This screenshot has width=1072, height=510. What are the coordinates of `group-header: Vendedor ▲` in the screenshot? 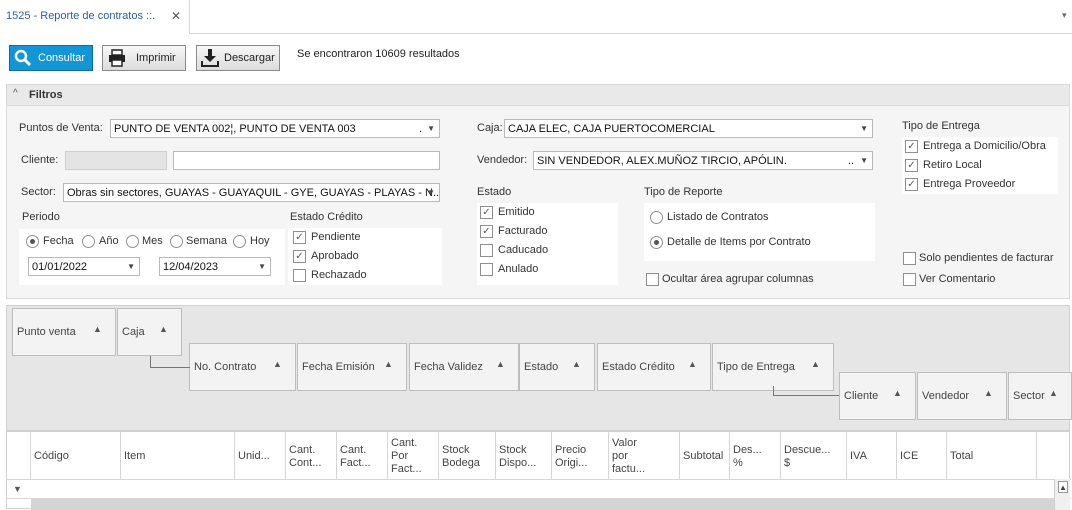 It's located at (962, 396).